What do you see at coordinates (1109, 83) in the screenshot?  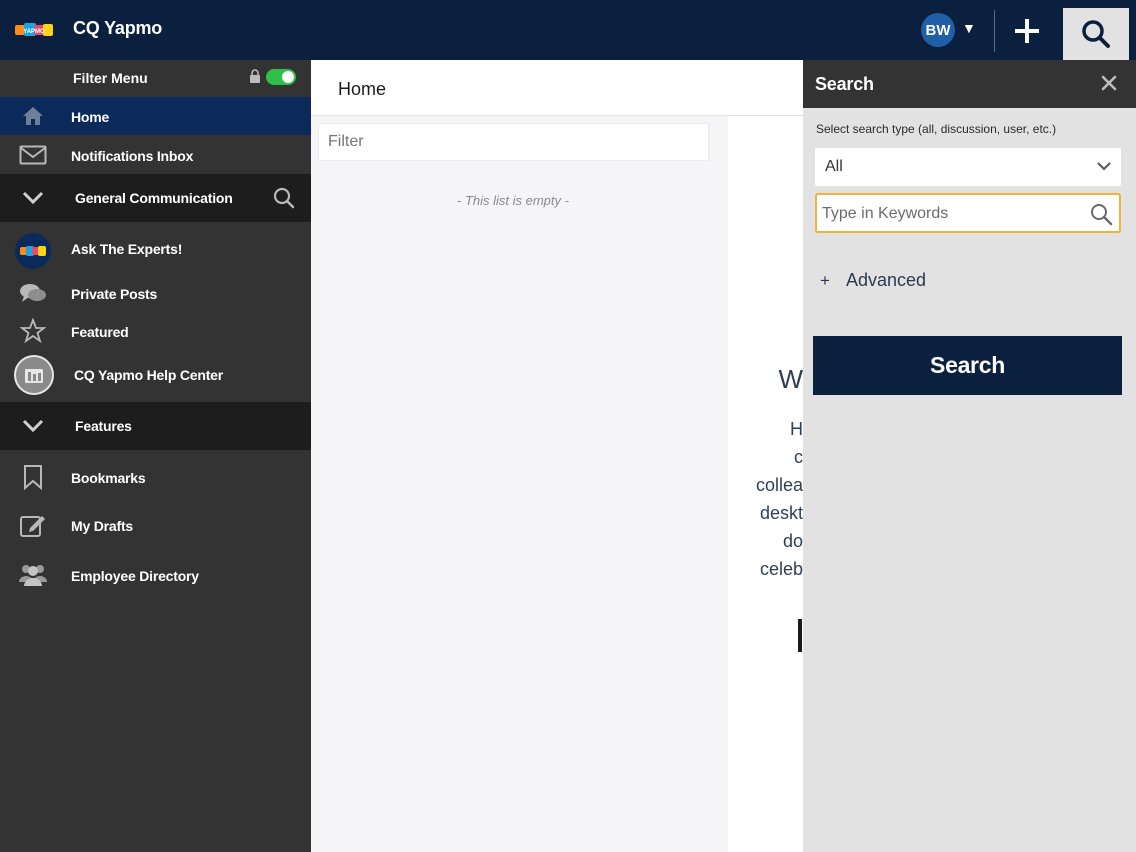 I see `close-icon` at bounding box center [1109, 83].